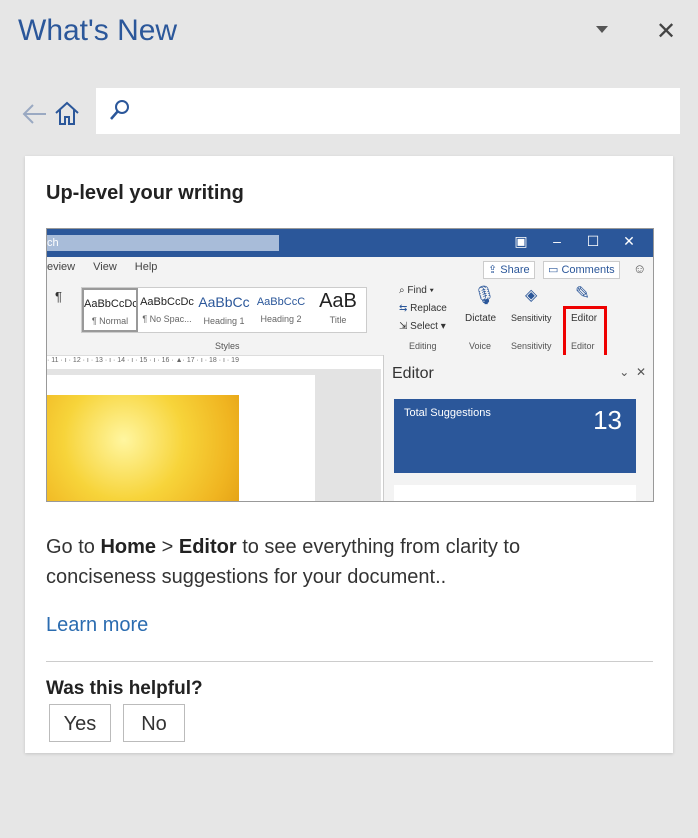  I want to click on screenshot-search-fragment: ch, so click(163, 243).